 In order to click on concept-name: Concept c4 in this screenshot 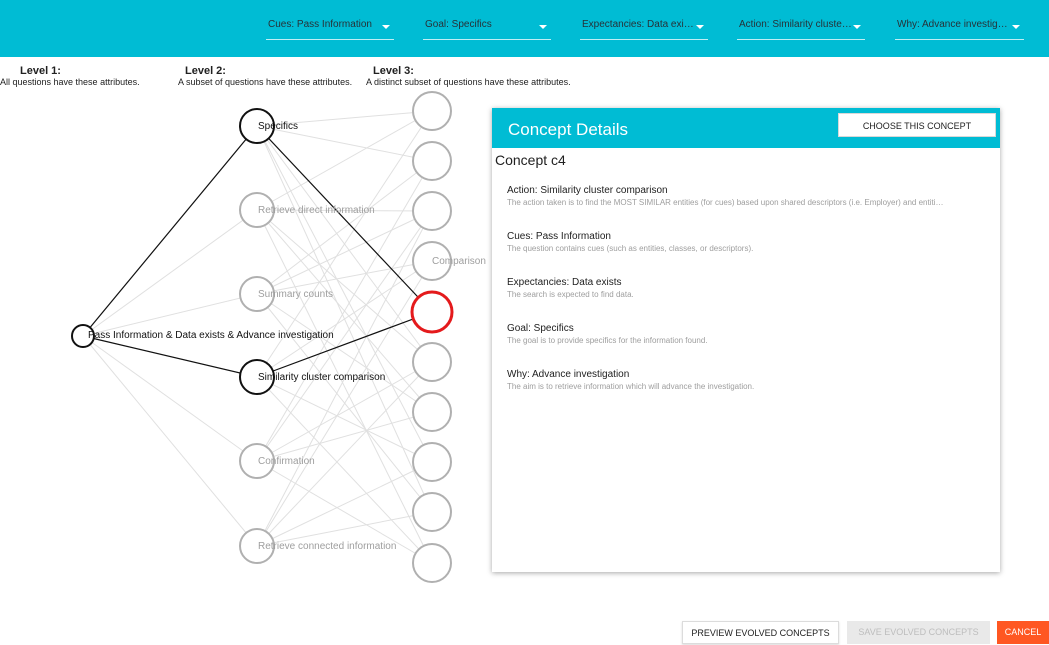, I will do `click(530, 160)`.